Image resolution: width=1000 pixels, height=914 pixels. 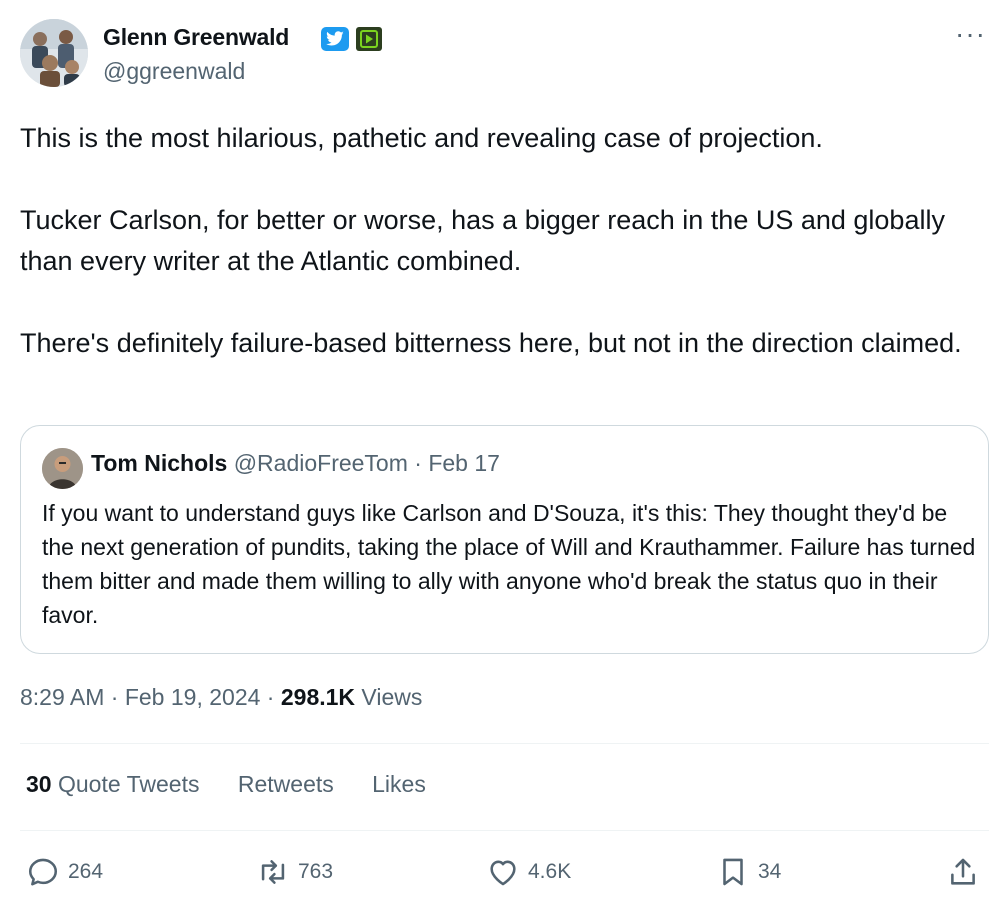 What do you see at coordinates (748, 872) in the screenshot?
I see `bookmark-button: 34` at bounding box center [748, 872].